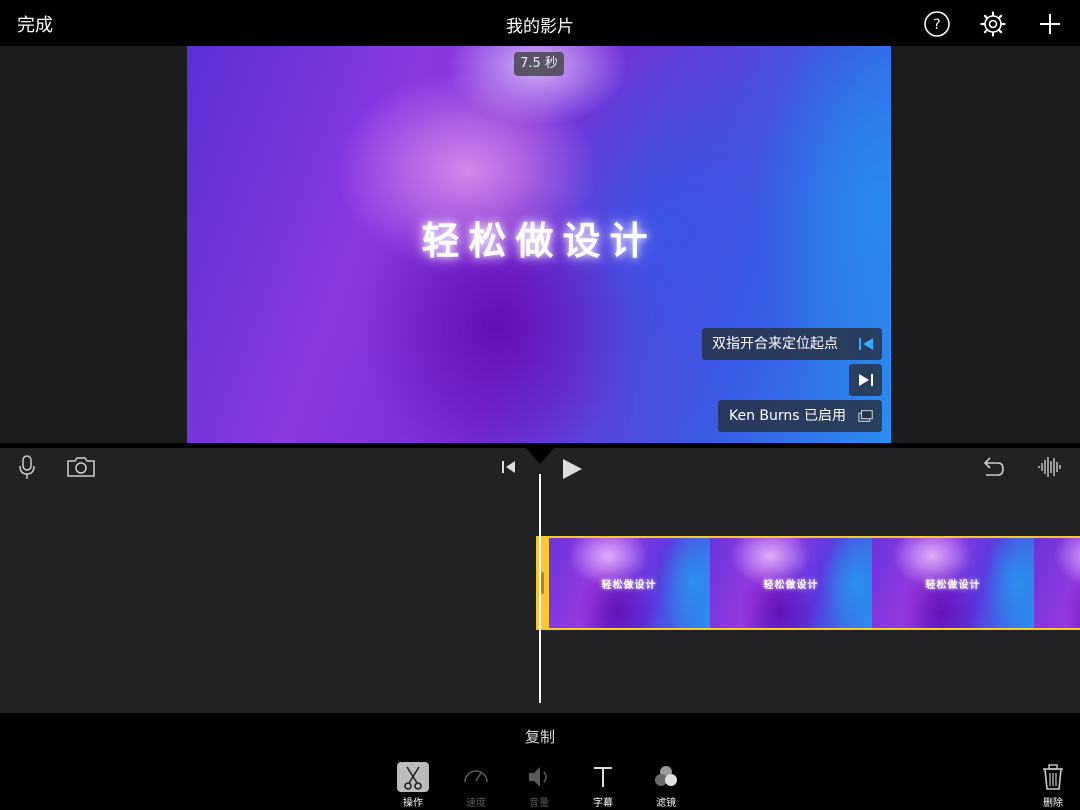 The image size is (1080, 810). What do you see at coordinates (476, 785) in the screenshot?
I see `tool-speed: 速度` at bounding box center [476, 785].